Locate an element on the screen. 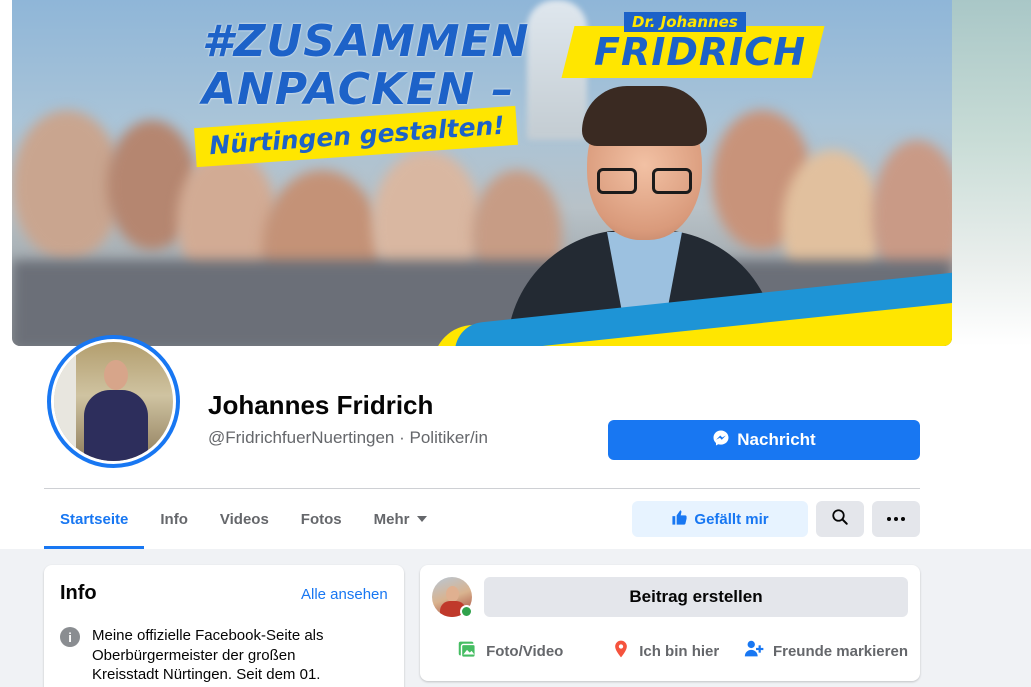  action-label: Freunde markieren is located at coordinates (840, 651).